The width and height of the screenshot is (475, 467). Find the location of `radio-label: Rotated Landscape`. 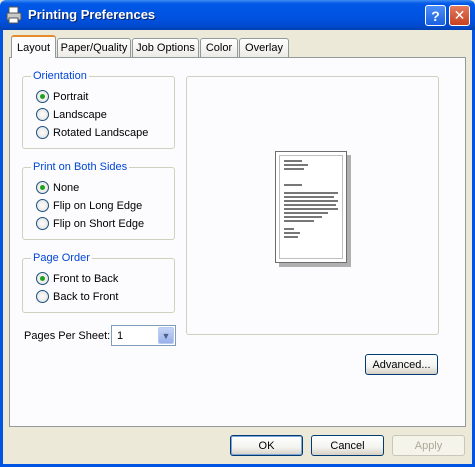

radio-label: Rotated Landscape is located at coordinates (101, 132).